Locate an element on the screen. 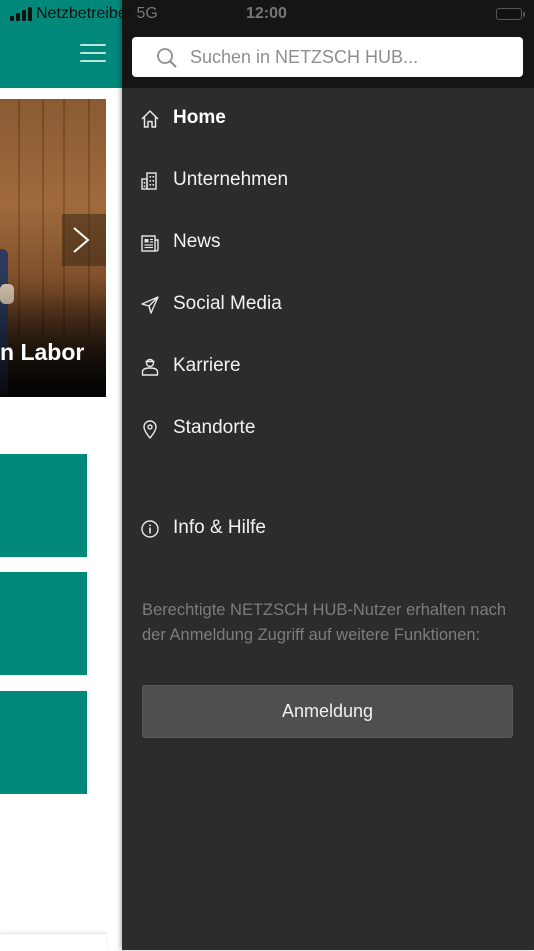  search-icon is located at coordinates (167, 58).